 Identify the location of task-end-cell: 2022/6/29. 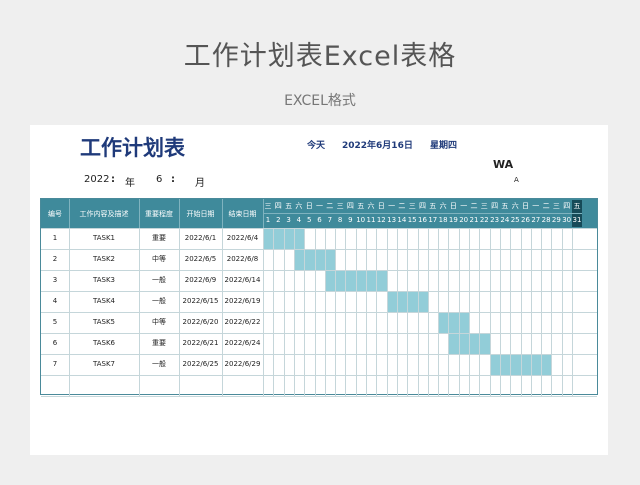
(242, 364).